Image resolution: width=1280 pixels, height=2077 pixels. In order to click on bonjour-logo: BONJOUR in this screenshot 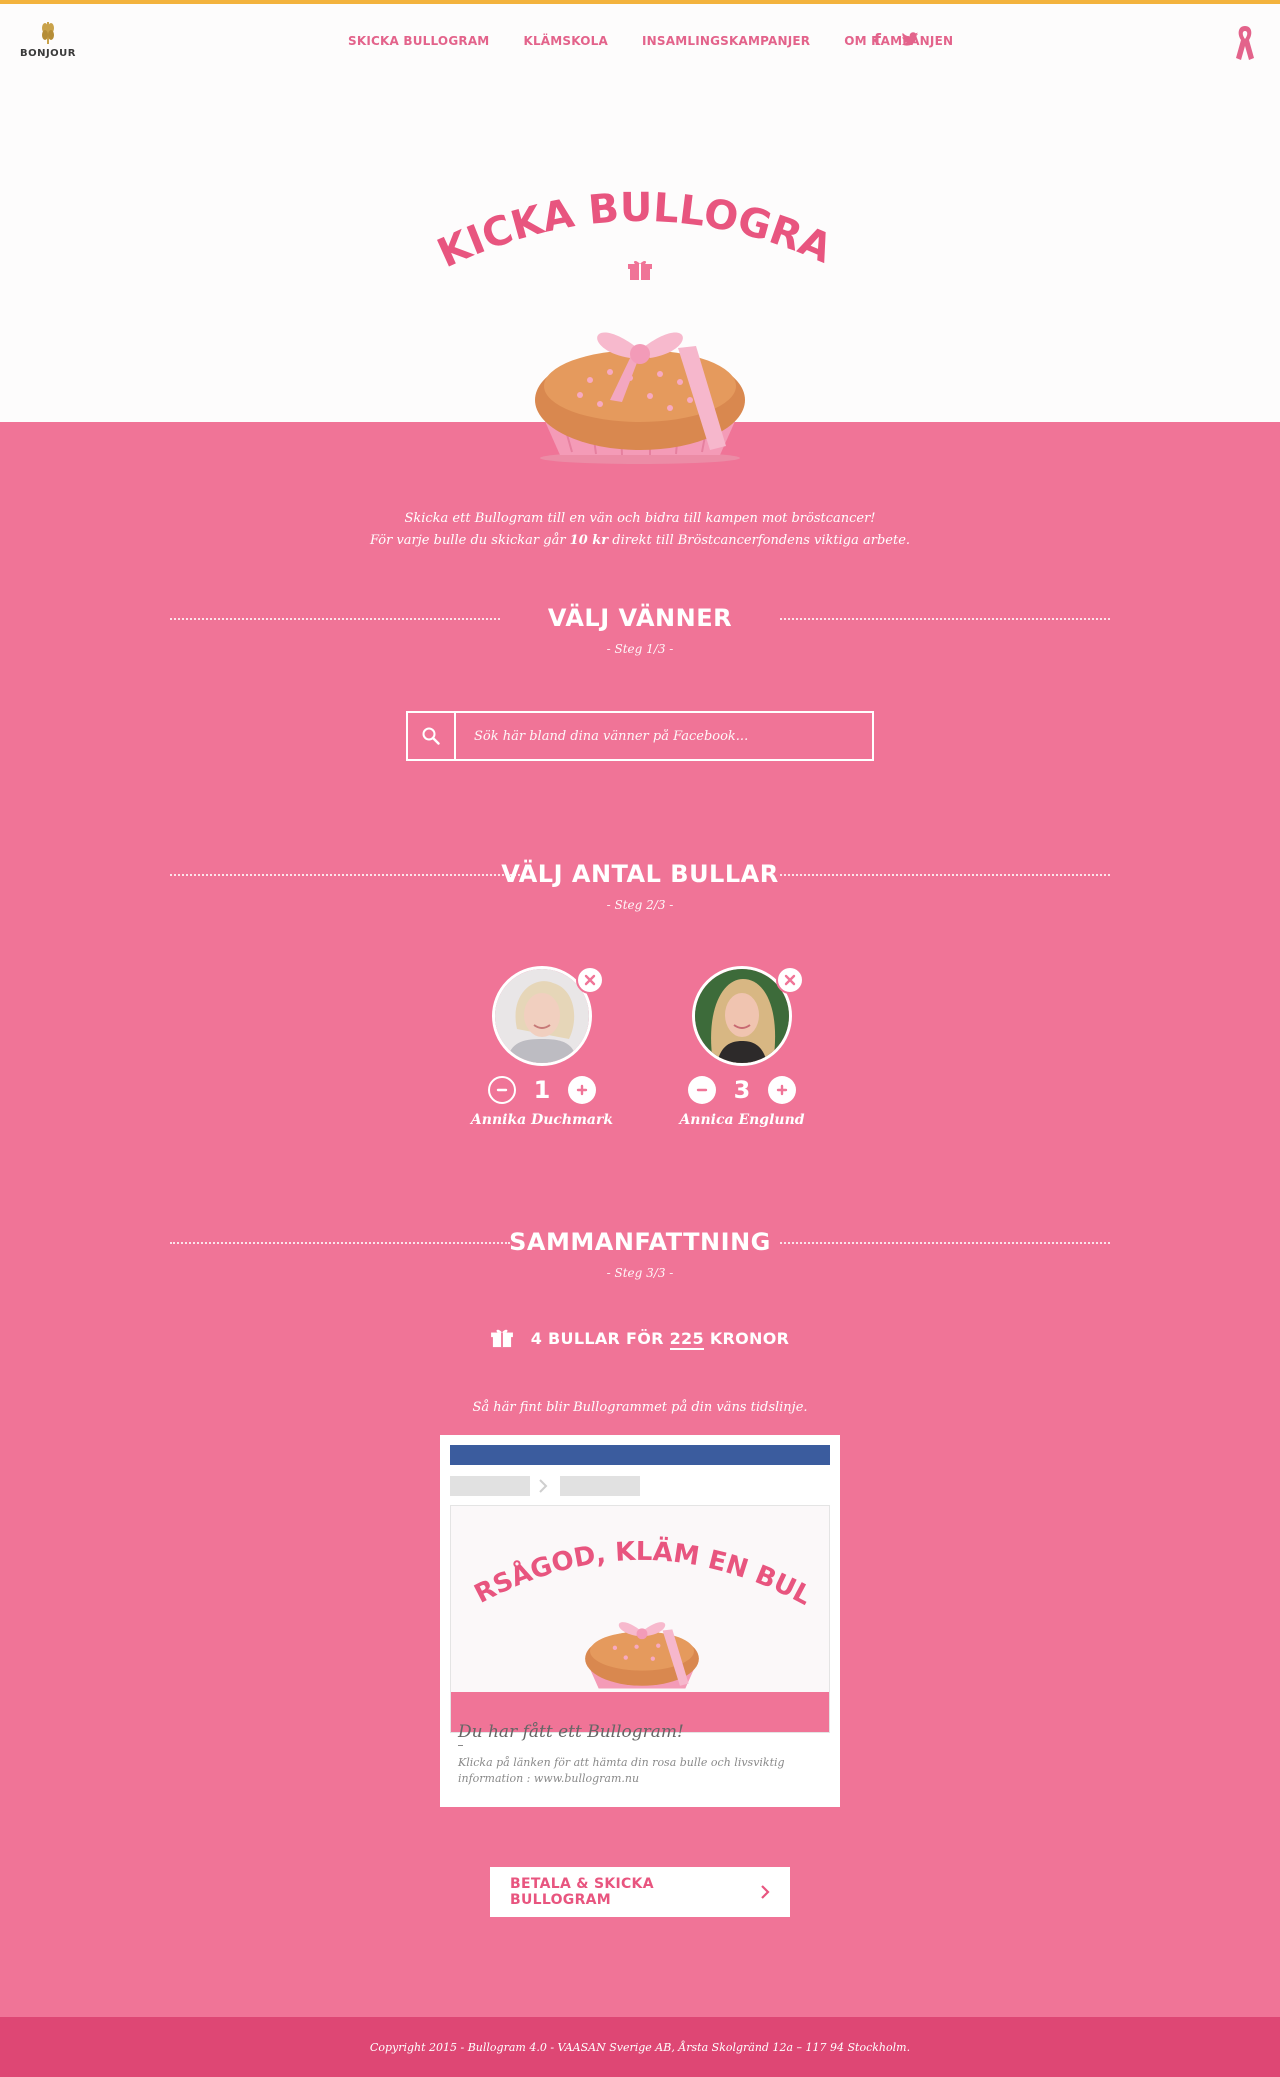, I will do `click(48, 43)`.